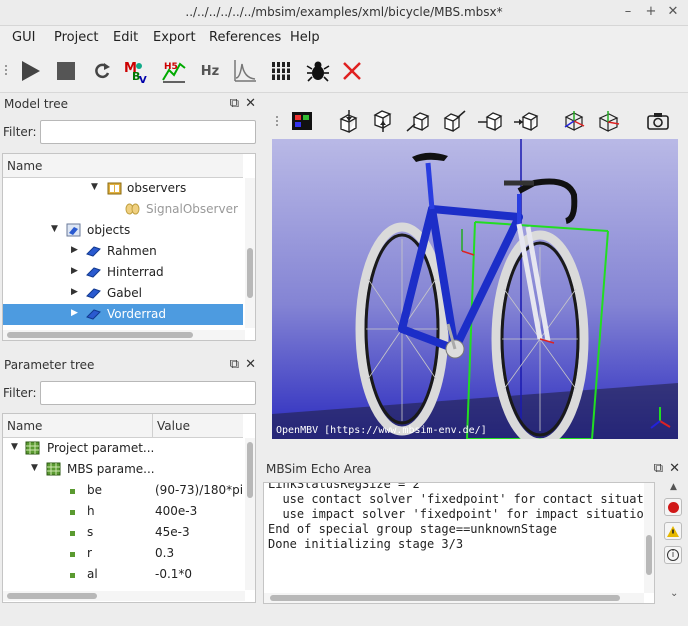 Image resolution: width=688 pixels, height=626 pixels. I want to click on tree-label: Gabel, so click(124, 293).